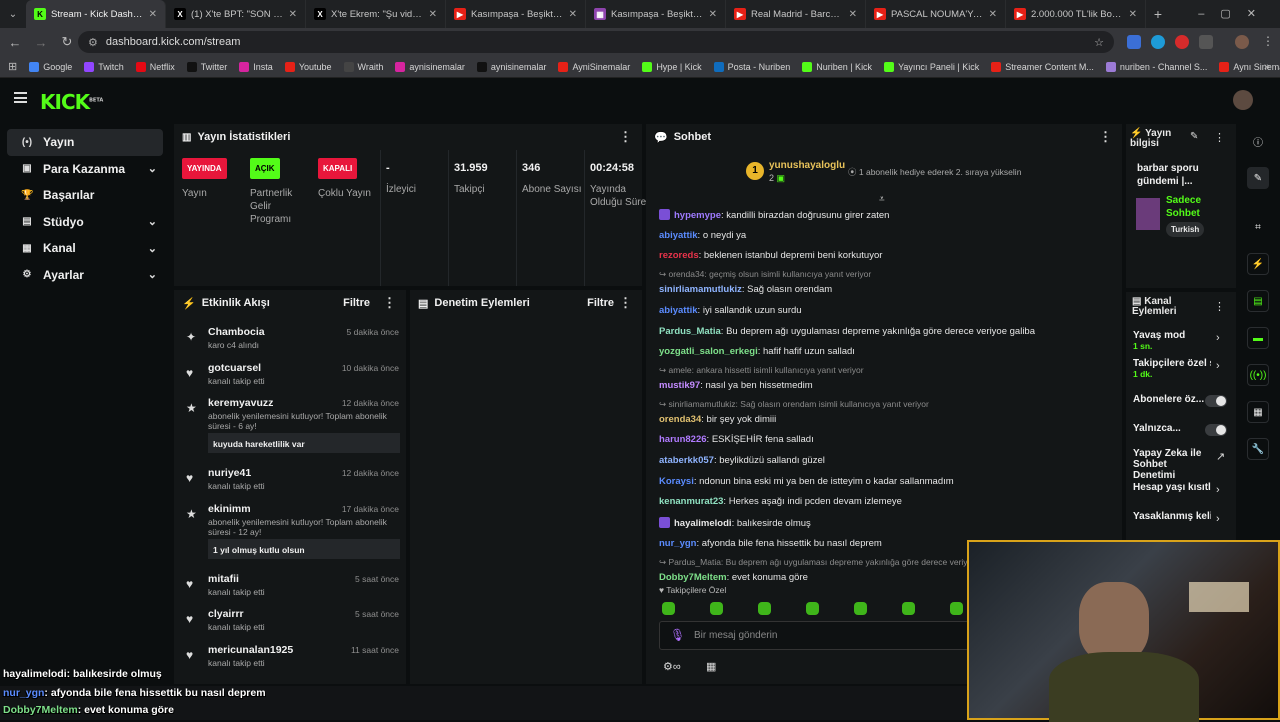  Describe the element at coordinates (85, 169) in the screenshot. I see `sidebar-item: ▣ Para Kazanma ⌄` at that location.